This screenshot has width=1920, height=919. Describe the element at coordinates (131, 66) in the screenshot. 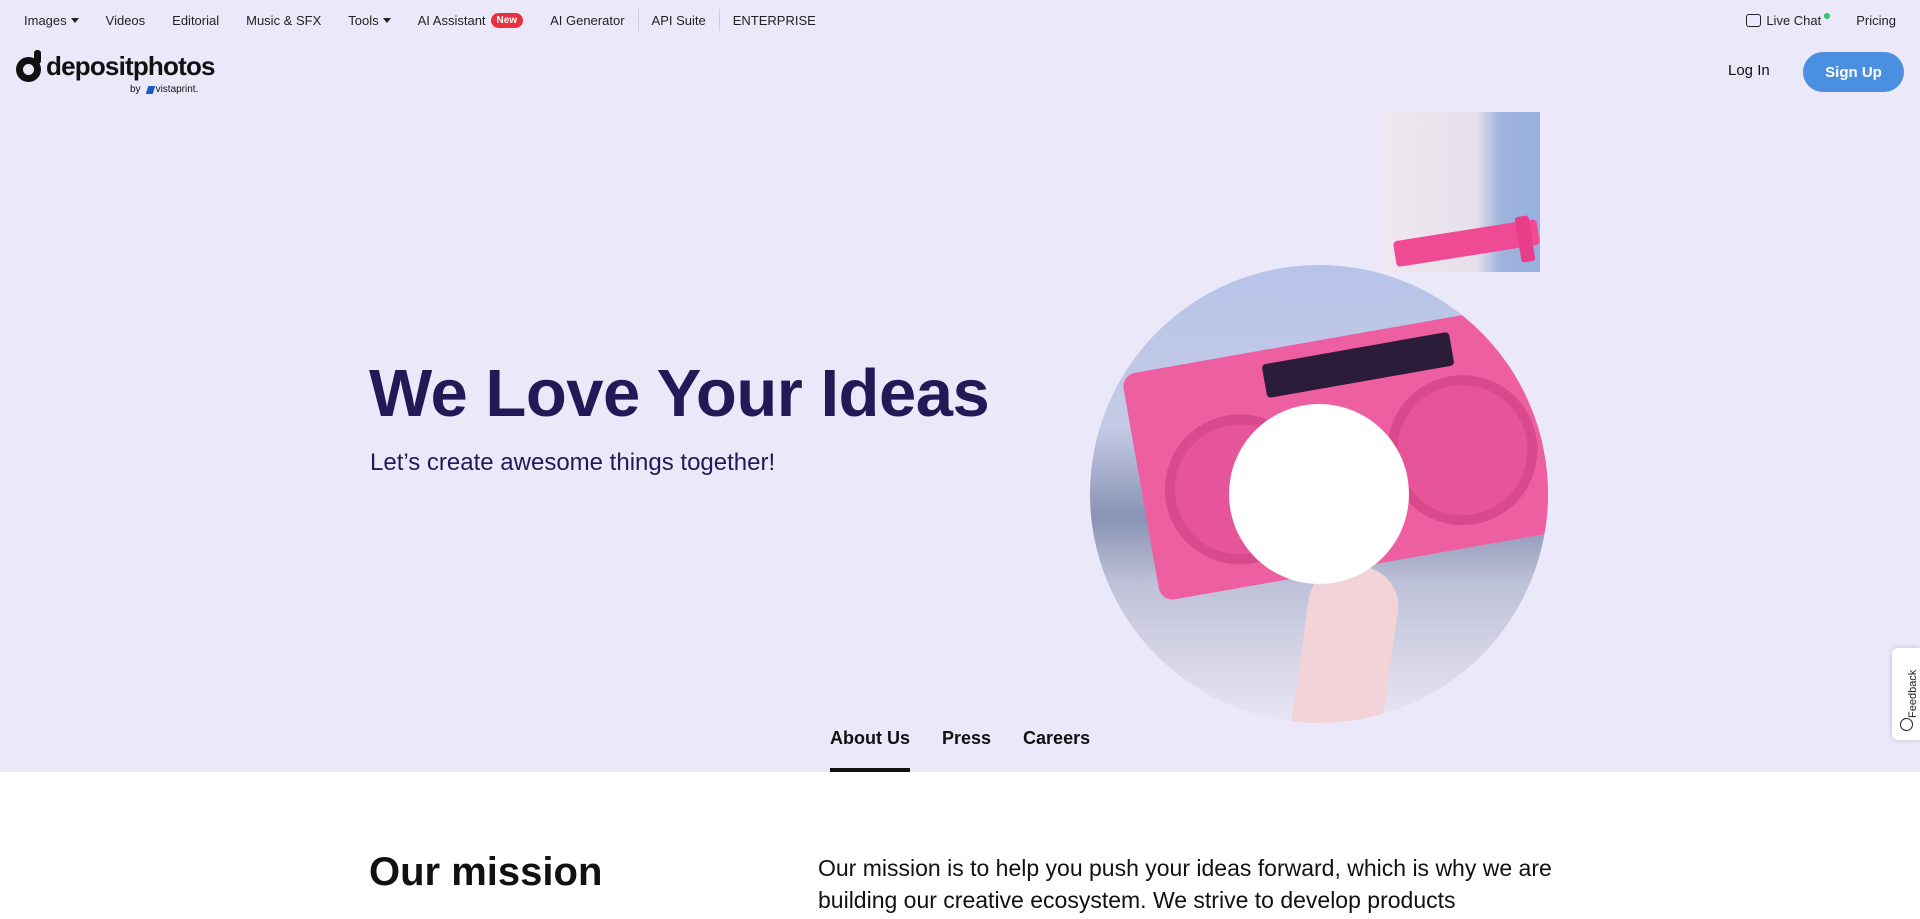

I see `logo-wordmark: depositphotos` at that location.